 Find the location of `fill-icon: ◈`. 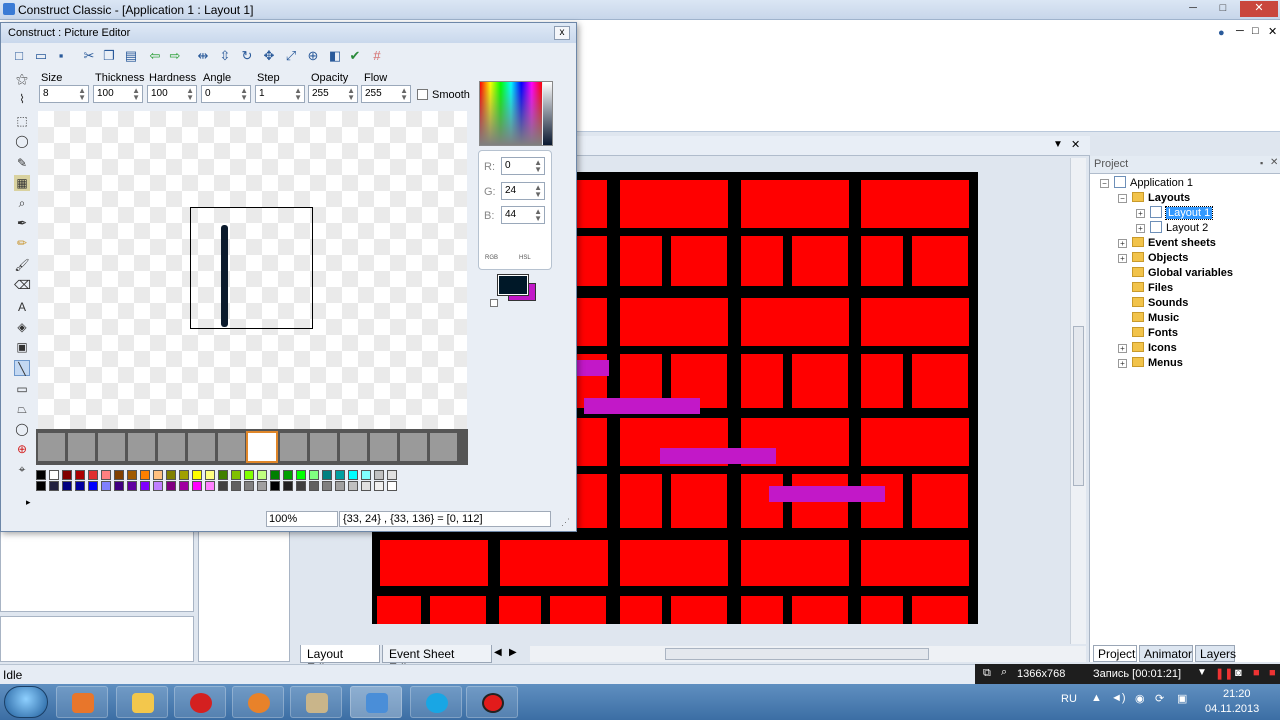

fill-icon: ◈ is located at coordinates (22, 327).